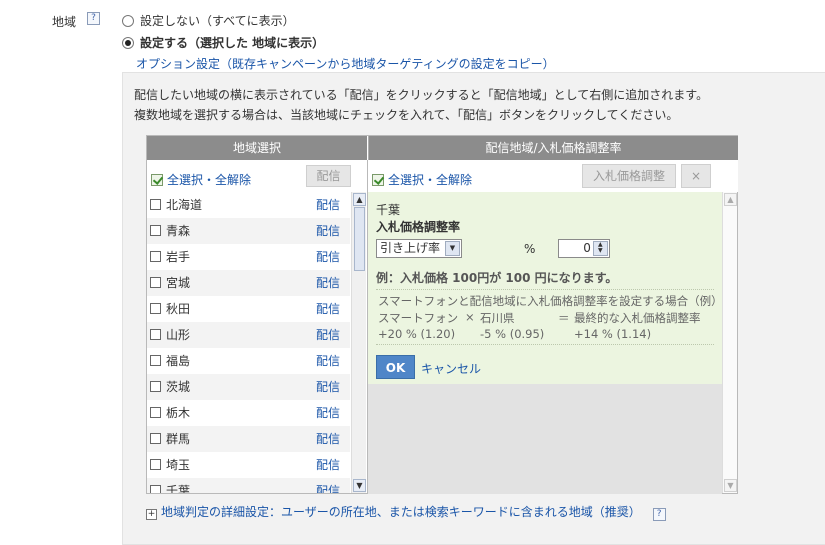 This screenshot has height=545, width=825. Describe the element at coordinates (358, 342) in the screenshot. I see `region-list-scrollbar: ▲ ▼` at that location.